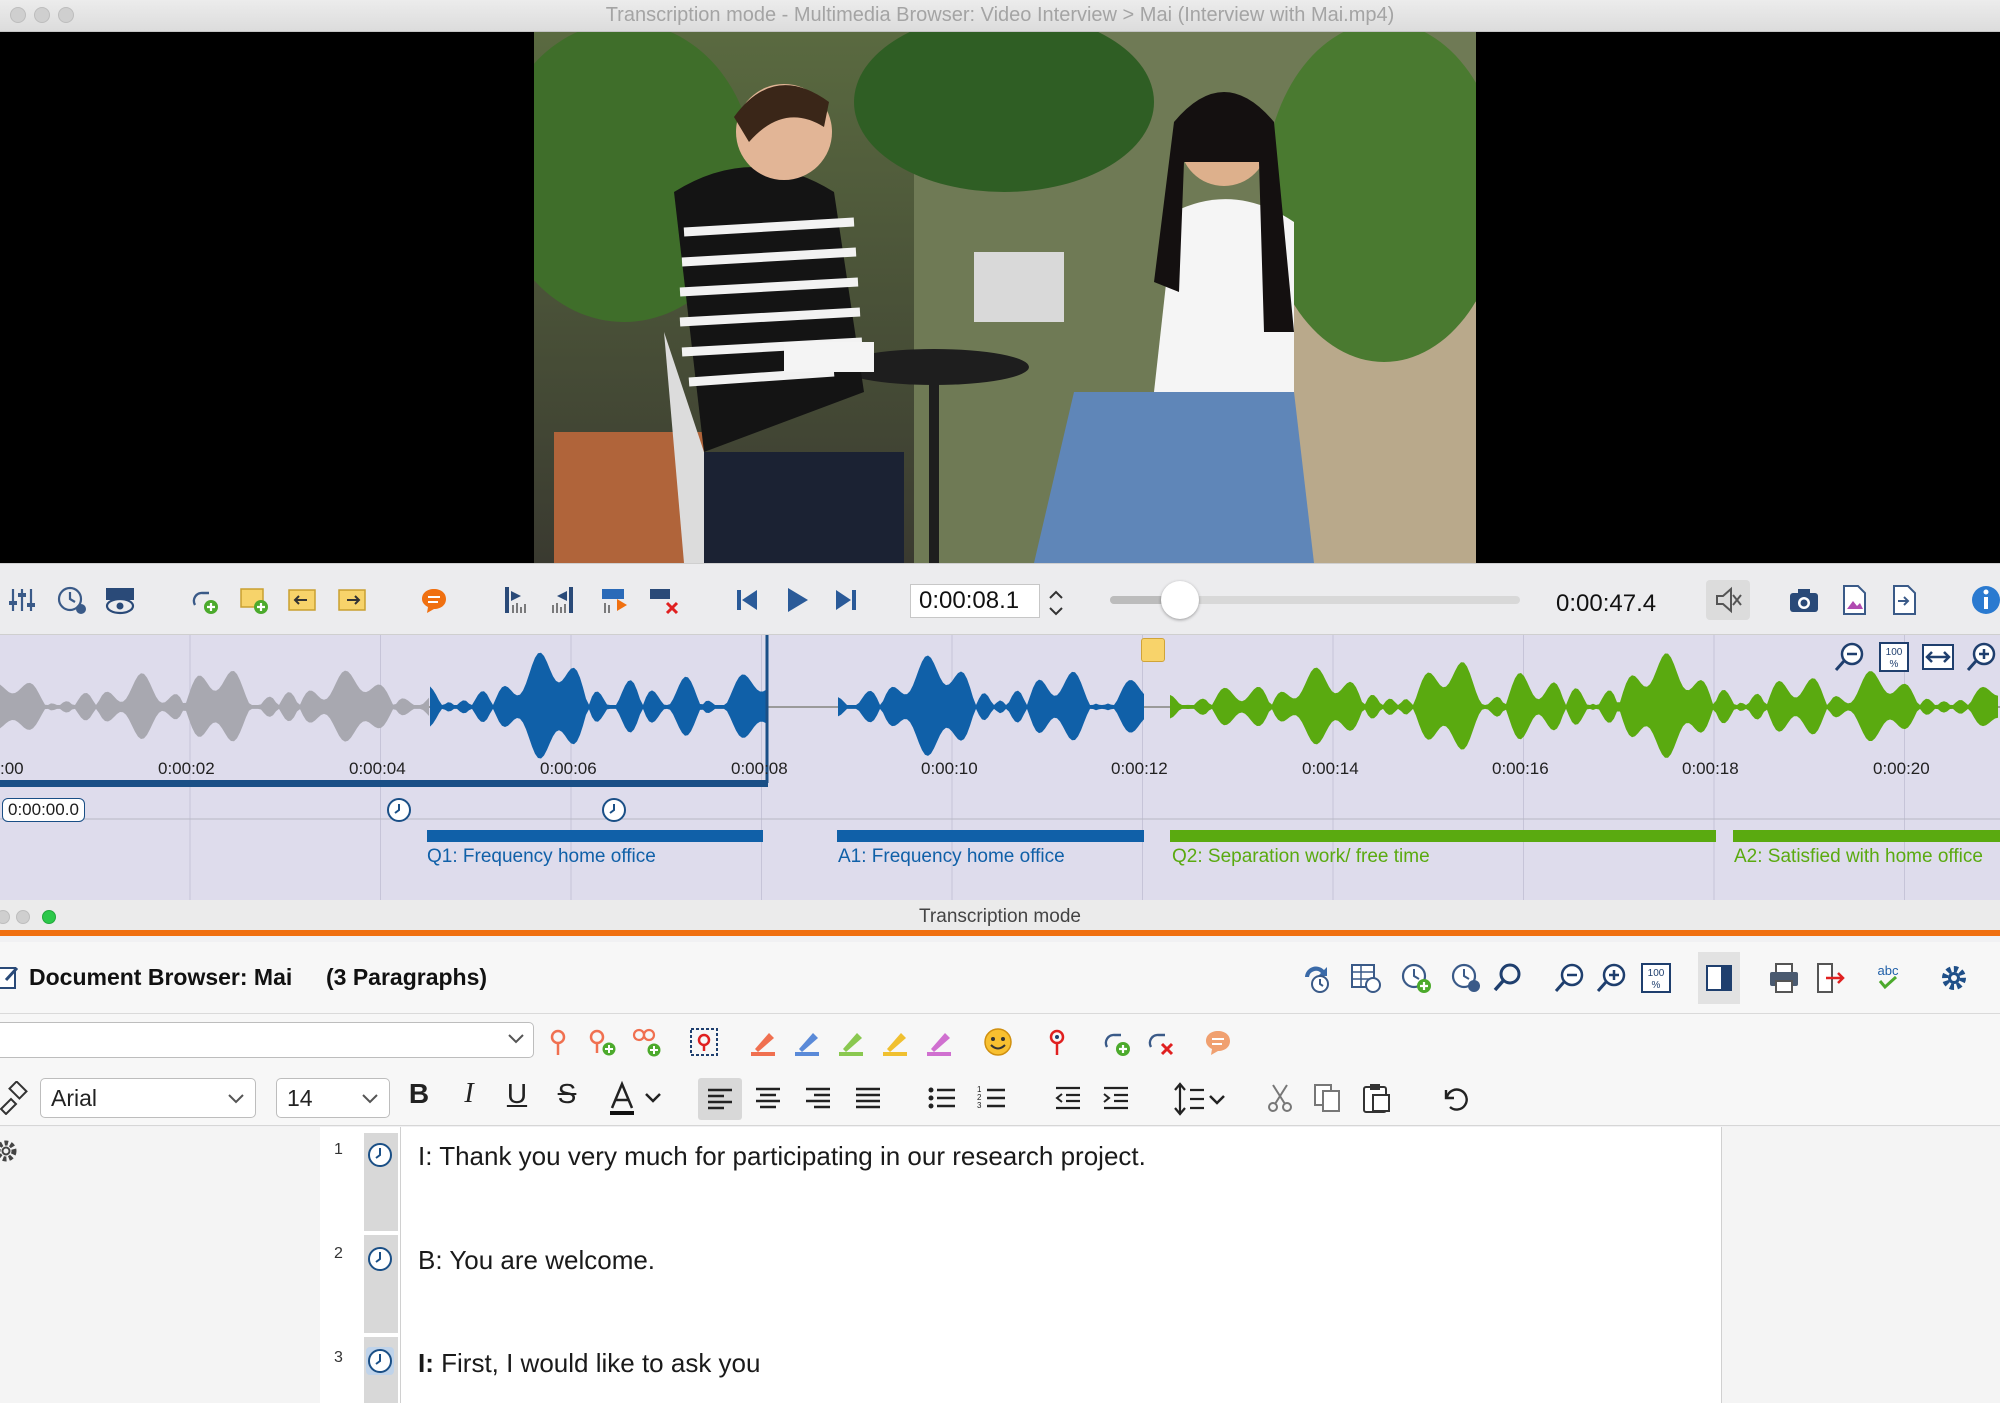 Image resolution: width=2000 pixels, height=1403 pixels. Describe the element at coordinates (536, 1260) in the screenshot. I see `paragraph-text: B: You are welcome.` at that location.